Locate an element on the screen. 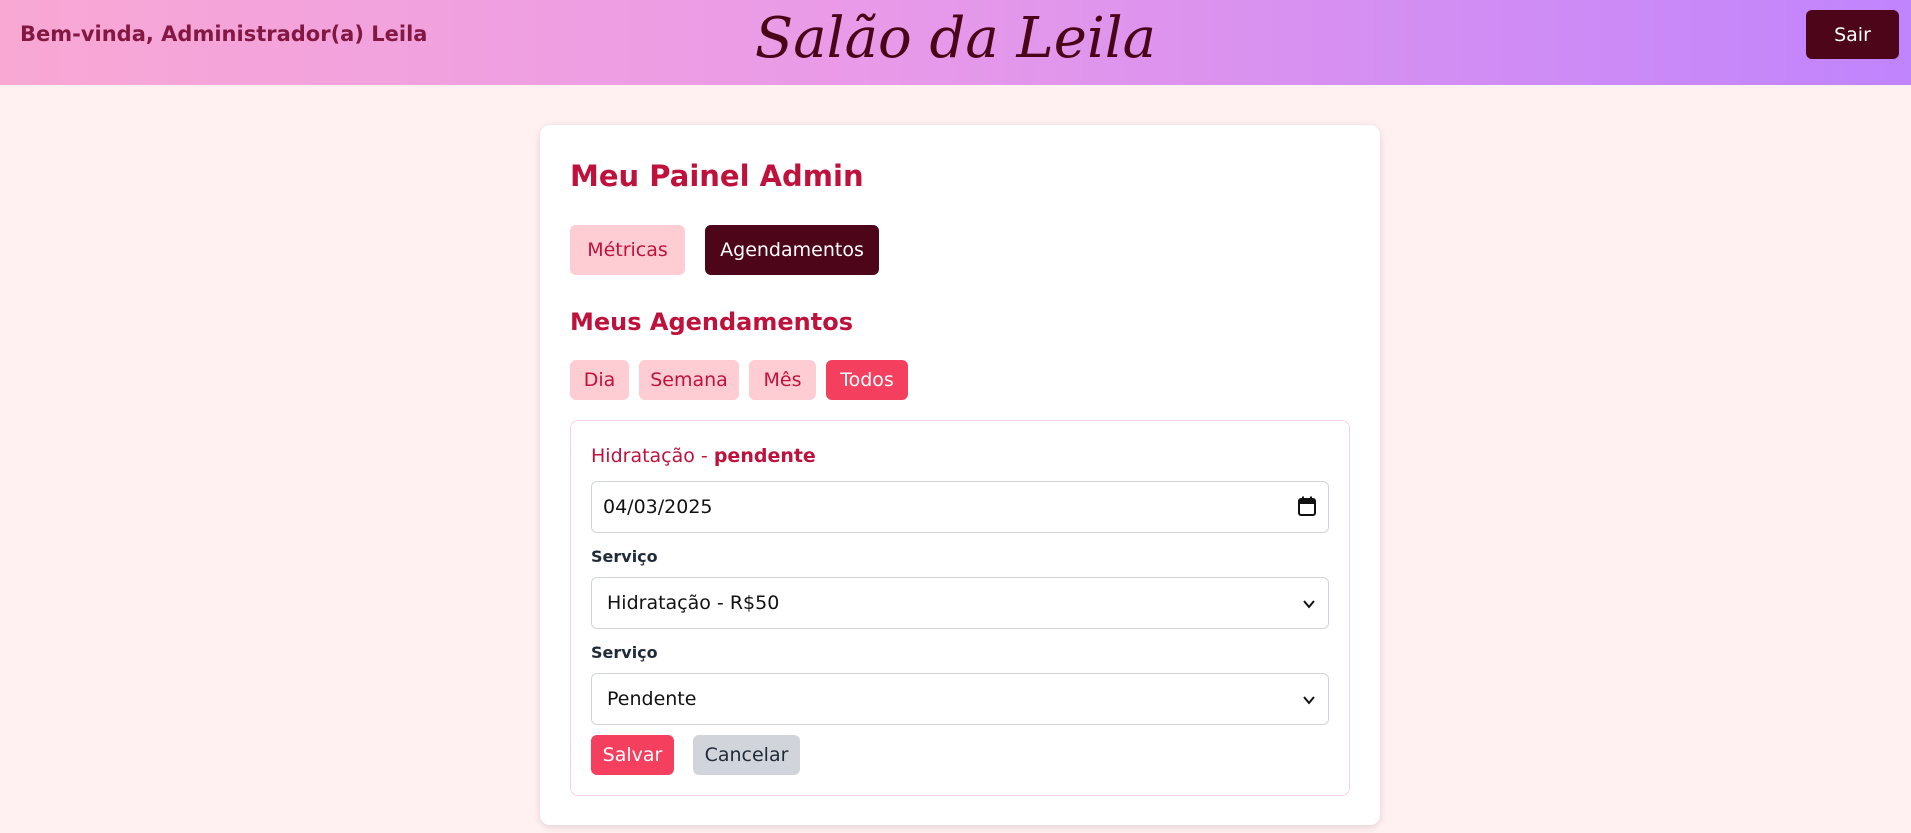 The width and height of the screenshot is (1911, 833). date-input: 04/03/2025 is located at coordinates (960, 507).